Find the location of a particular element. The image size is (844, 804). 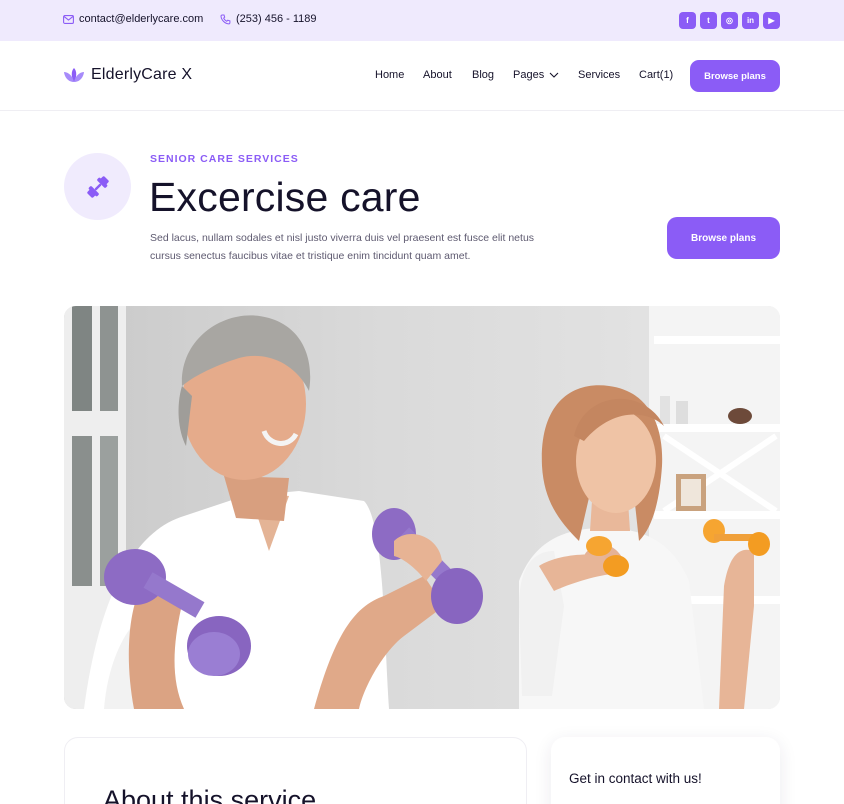

nav-home: Home is located at coordinates (389, 75).